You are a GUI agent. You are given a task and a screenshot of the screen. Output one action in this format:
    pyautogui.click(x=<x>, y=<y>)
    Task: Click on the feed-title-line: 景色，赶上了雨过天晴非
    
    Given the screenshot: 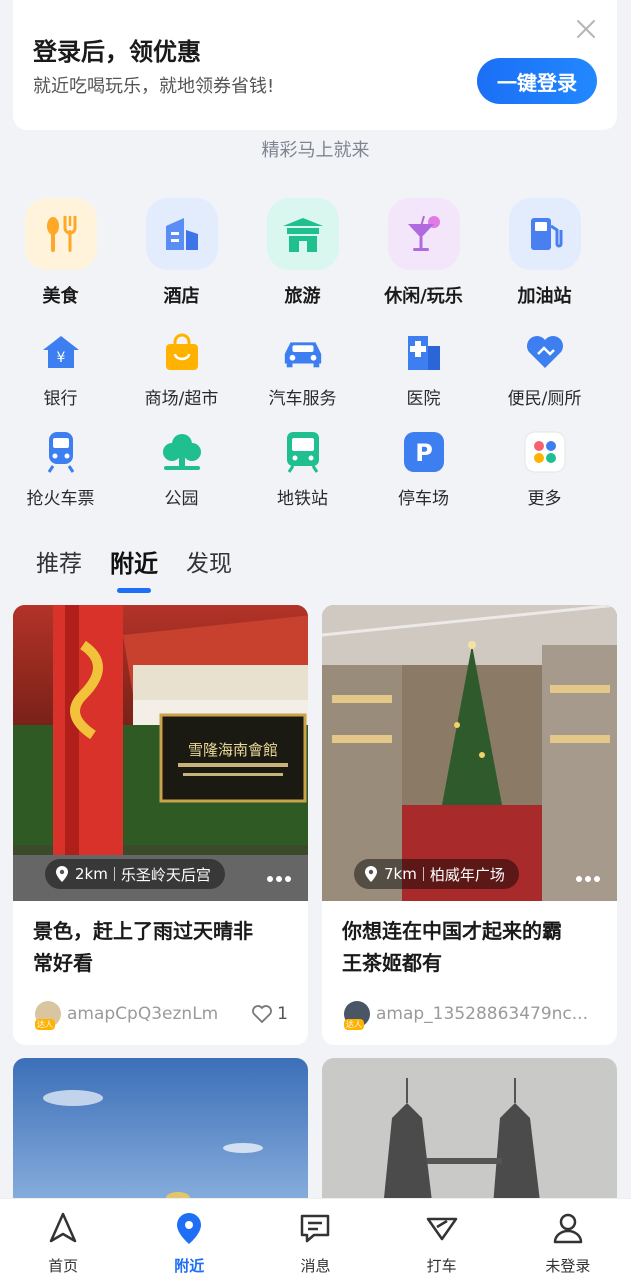 What is the action you would take?
    pyautogui.click(x=143, y=931)
    